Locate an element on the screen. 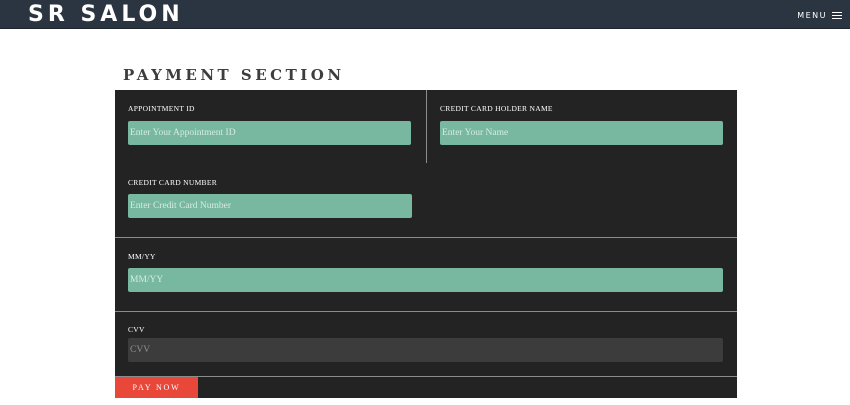 The width and height of the screenshot is (850, 405). expiry-input is located at coordinates (425, 280).